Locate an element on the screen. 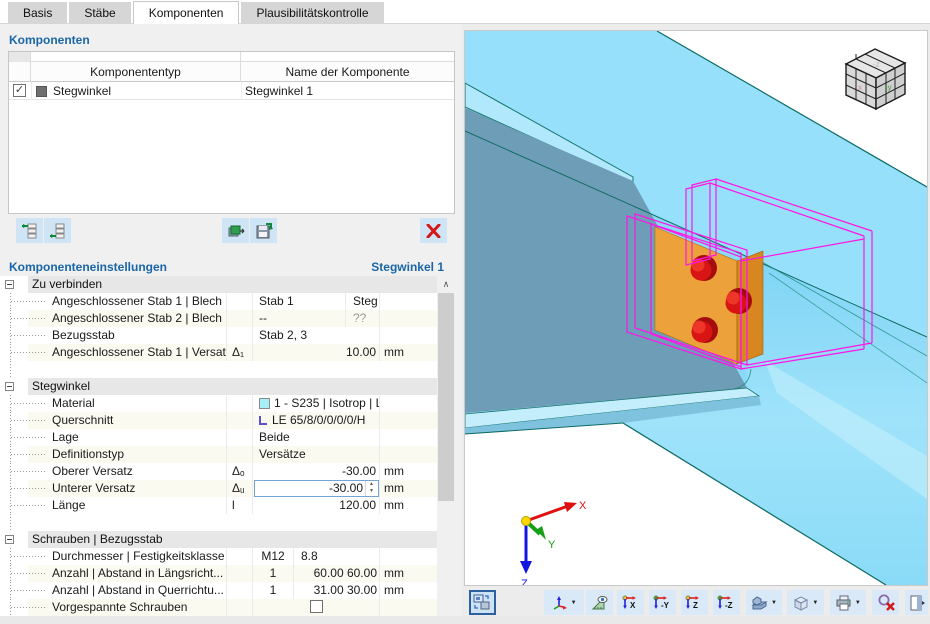  property-row: Länge l 120.00 mm is located at coordinates (218, 505).